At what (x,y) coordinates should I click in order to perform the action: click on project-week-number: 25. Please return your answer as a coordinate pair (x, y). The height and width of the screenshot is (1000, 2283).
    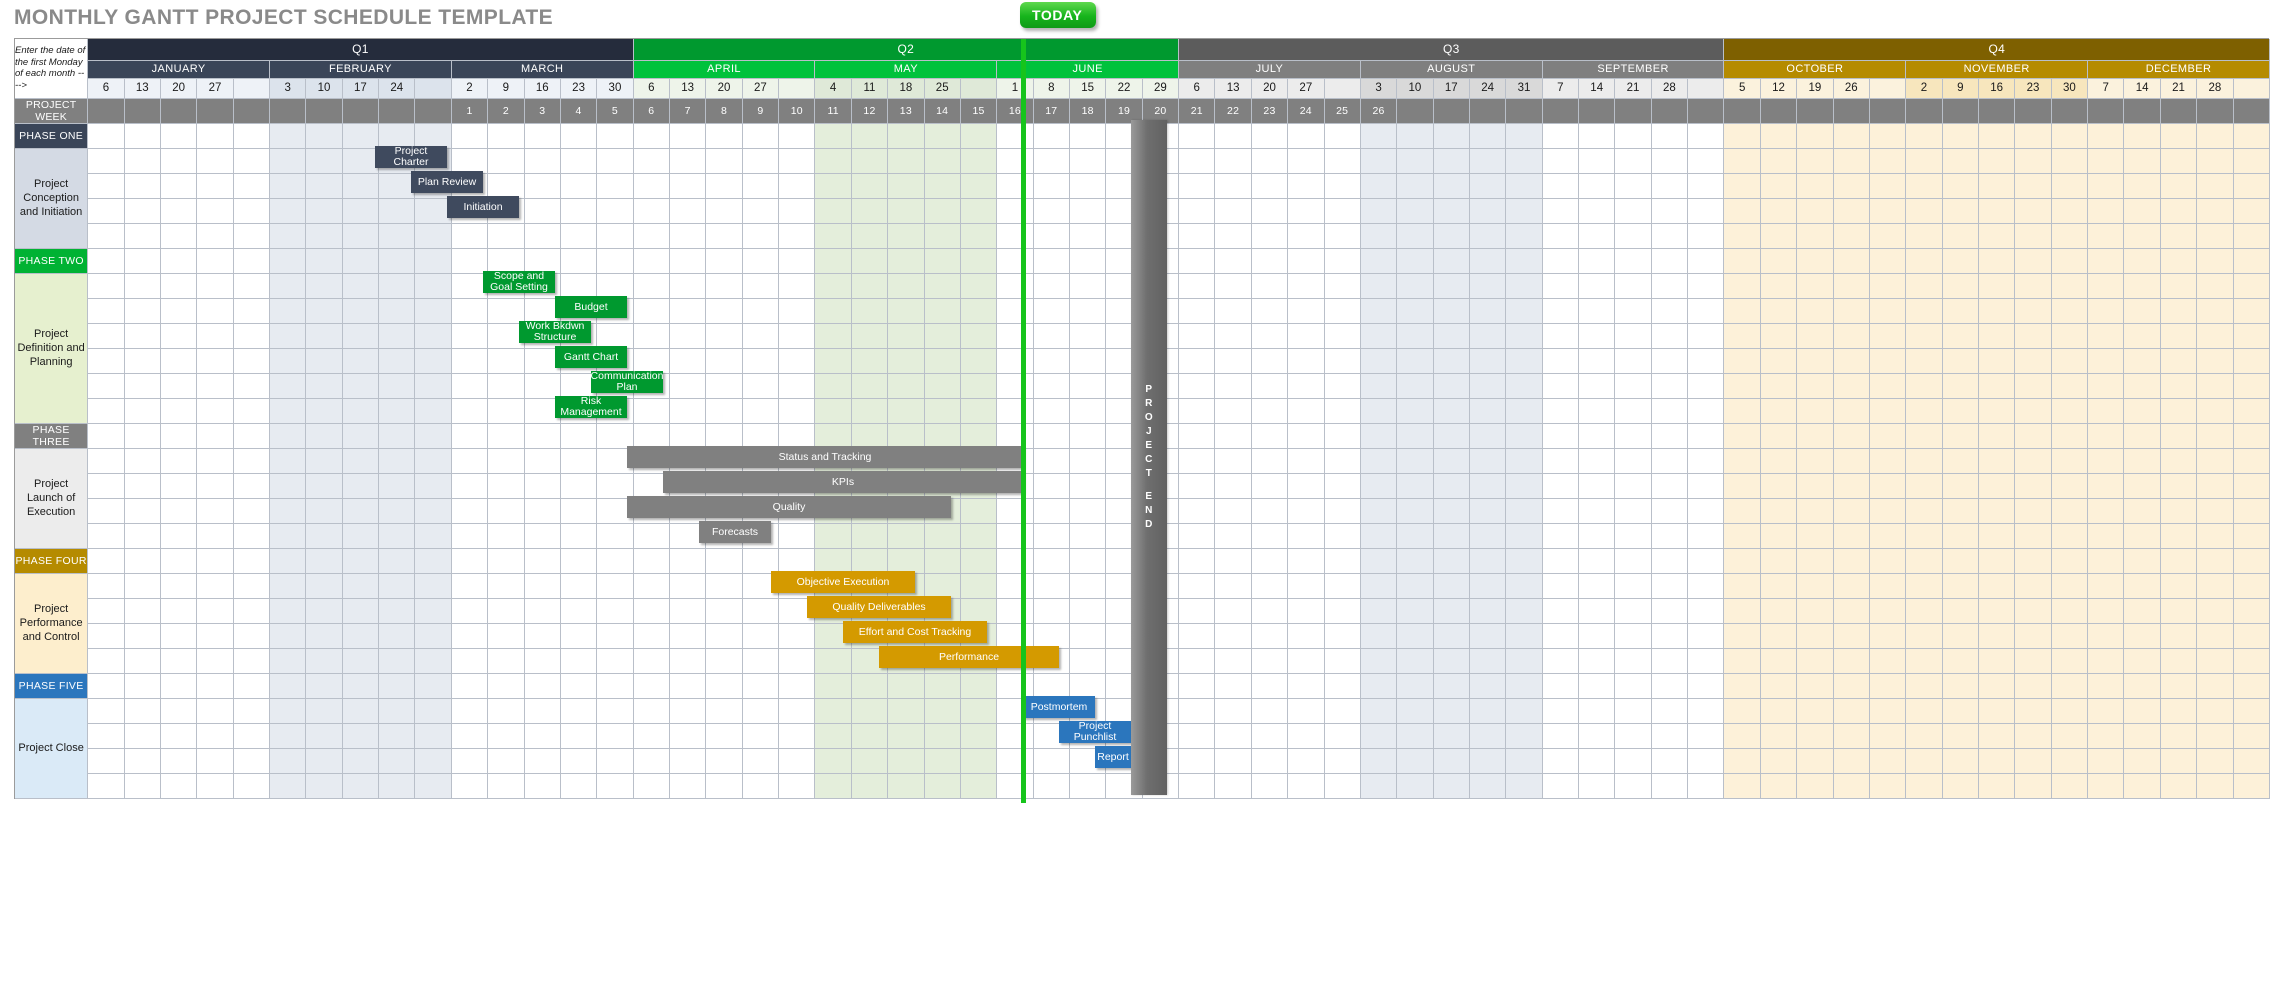
    Looking at the image, I should click on (1342, 111).